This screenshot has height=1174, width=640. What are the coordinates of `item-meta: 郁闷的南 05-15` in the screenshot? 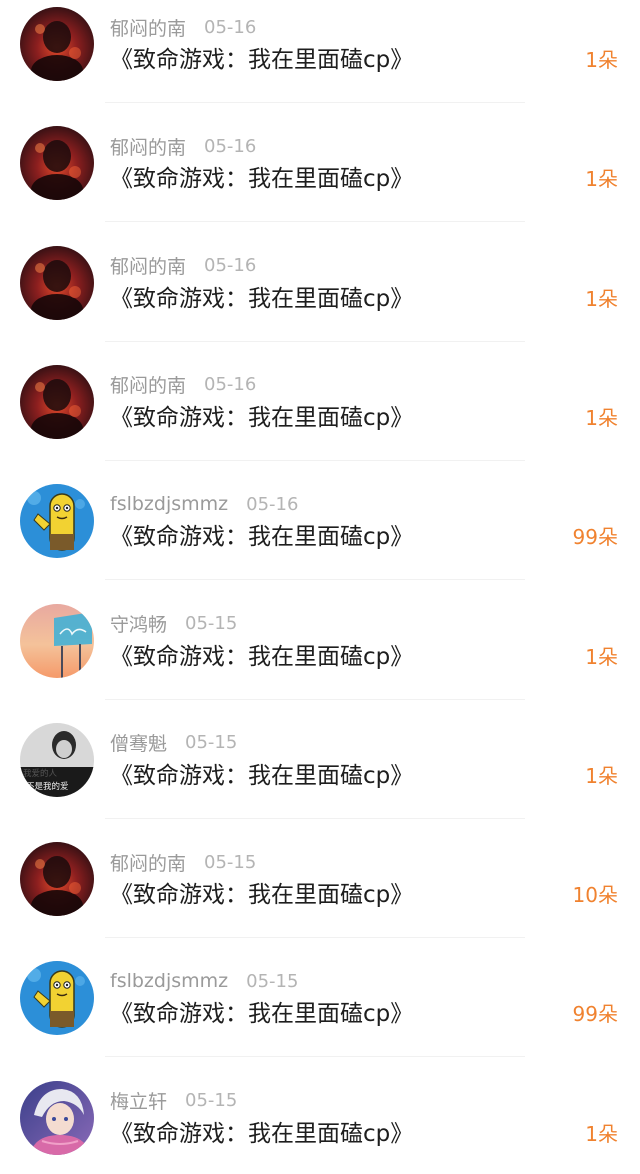 It's located at (183, 862).